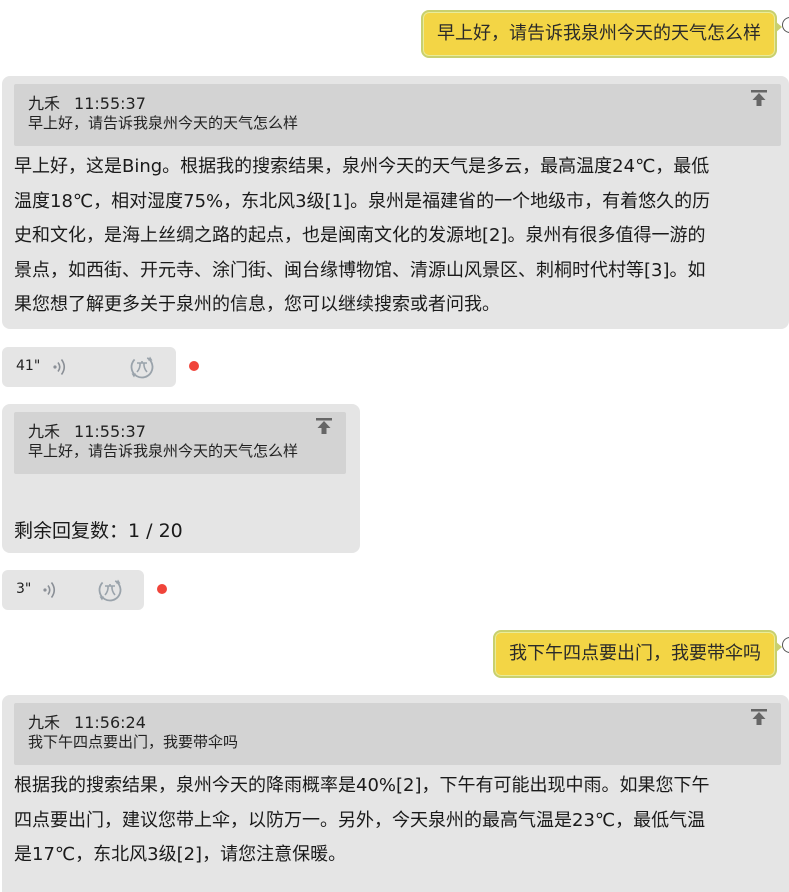  What do you see at coordinates (73, 590) in the screenshot?
I see `voice-playback-bar: 3"` at bounding box center [73, 590].